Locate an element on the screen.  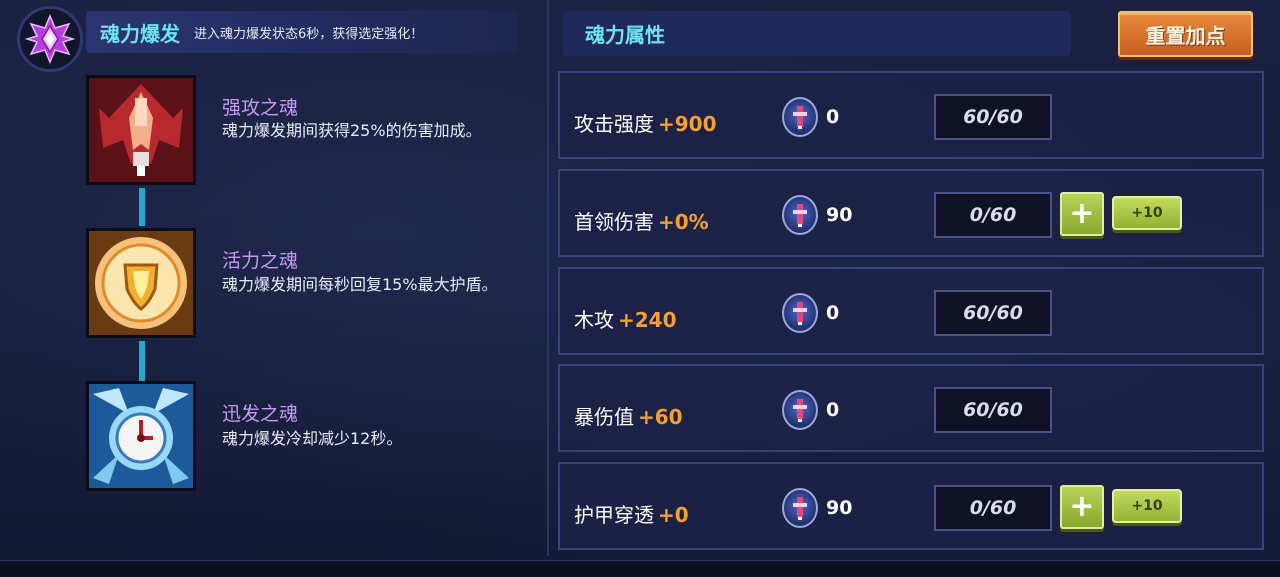
attribute-row: 暴伤值 +60 0 60/60 is located at coordinates (911, 408).